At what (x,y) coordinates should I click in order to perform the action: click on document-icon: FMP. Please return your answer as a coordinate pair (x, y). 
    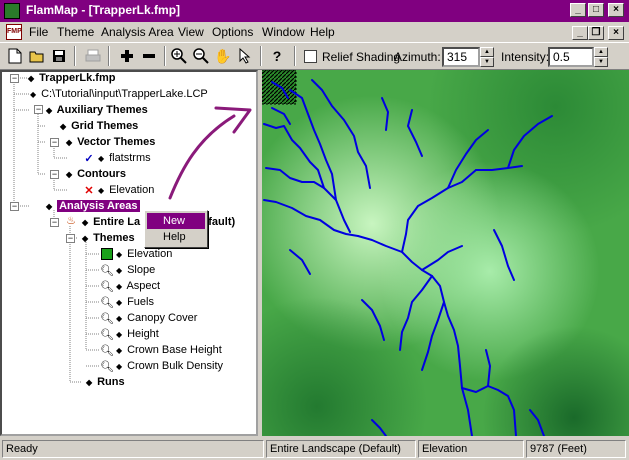
    Looking at the image, I should click on (14, 32).